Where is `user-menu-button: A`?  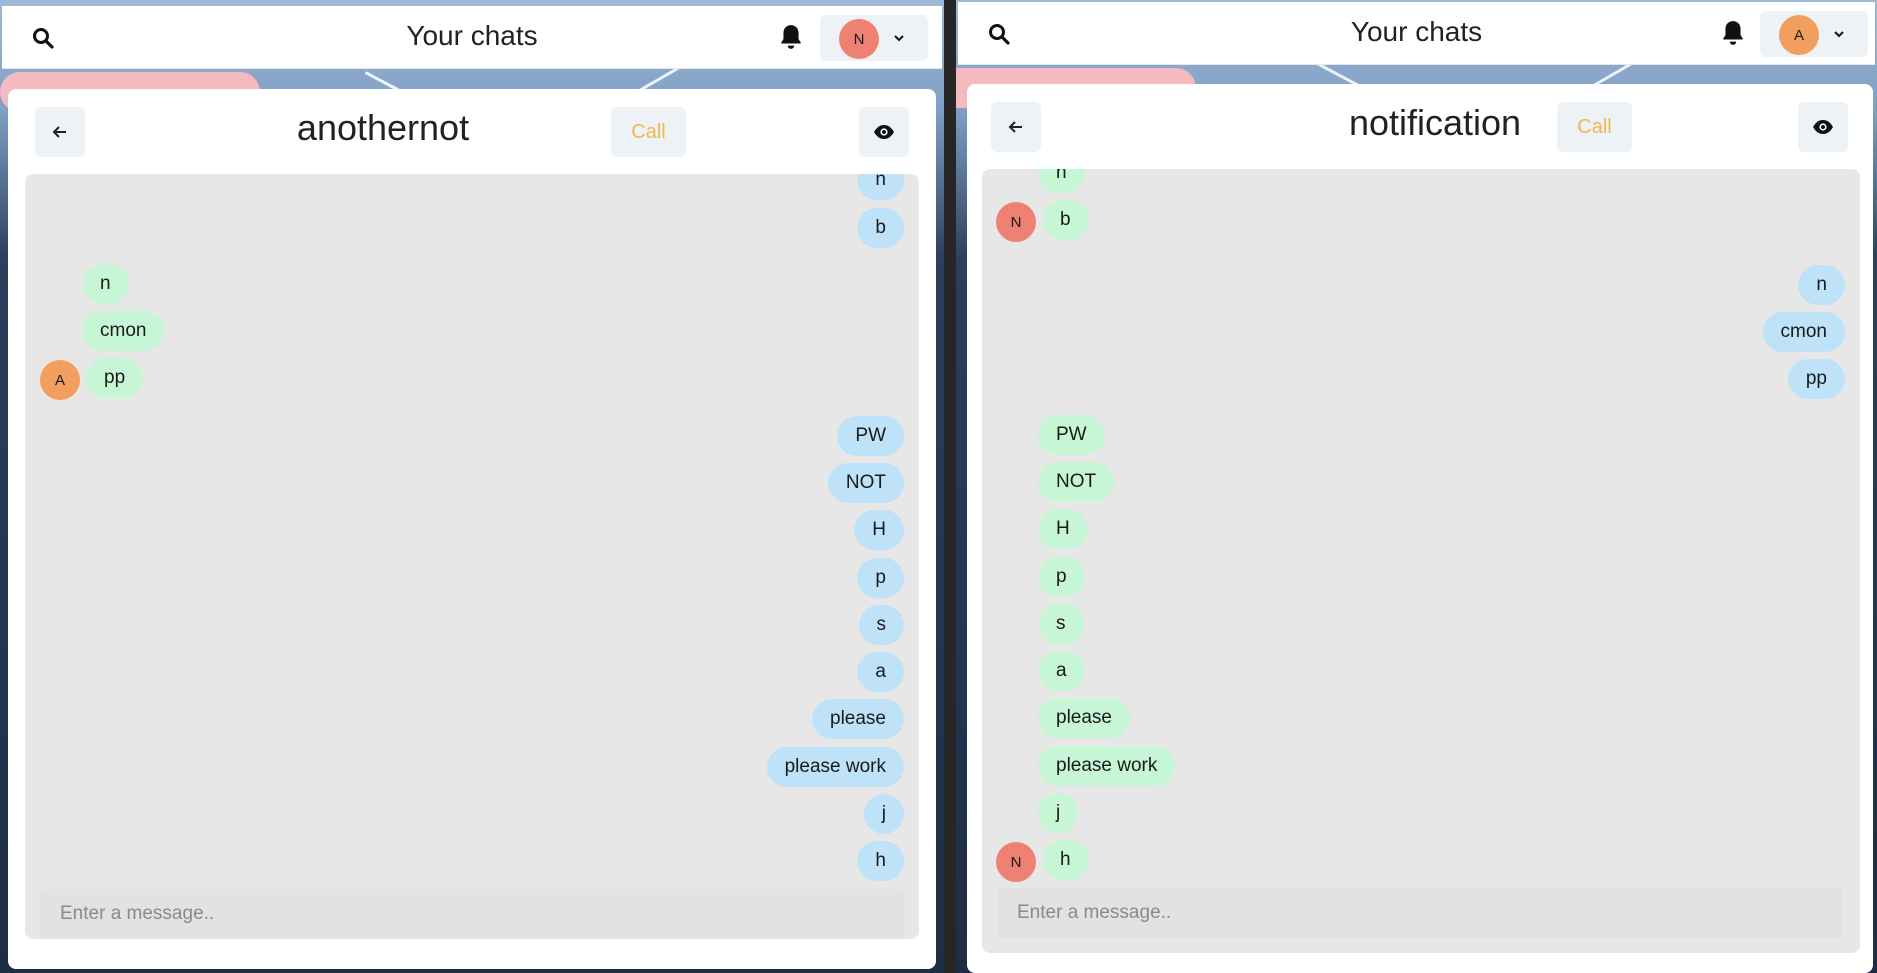
user-menu-button: A is located at coordinates (1814, 34).